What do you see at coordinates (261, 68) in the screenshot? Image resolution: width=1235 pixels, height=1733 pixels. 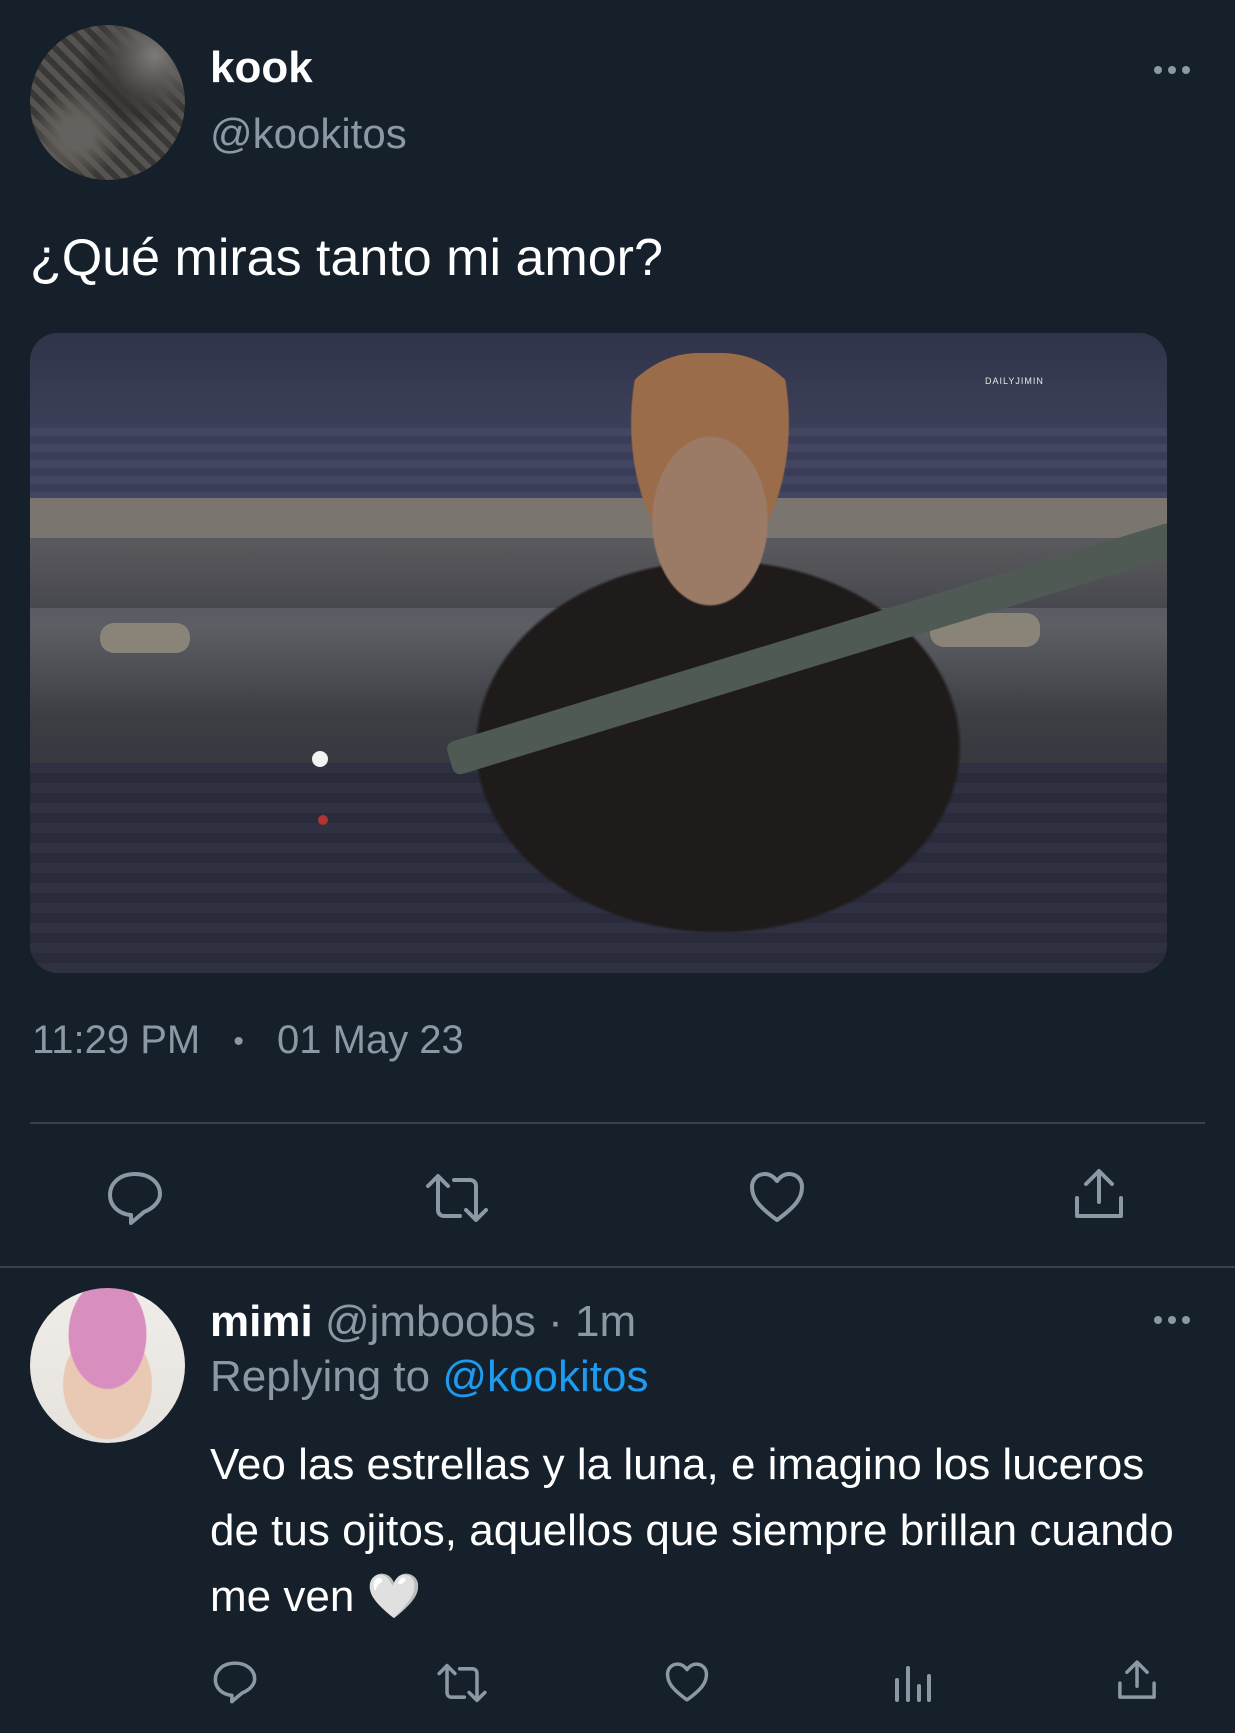 I see `author-name: kook` at bounding box center [261, 68].